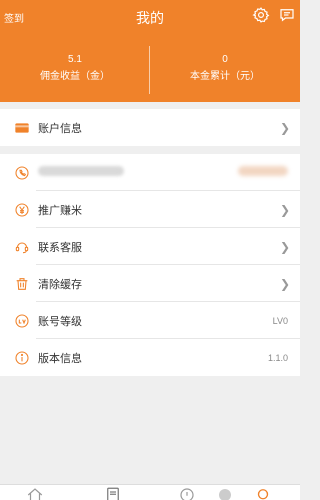  What do you see at coordinates (277, 357) in the screenshot?
I see `version-value: 1.1.0` at bounding box center [277, 357].